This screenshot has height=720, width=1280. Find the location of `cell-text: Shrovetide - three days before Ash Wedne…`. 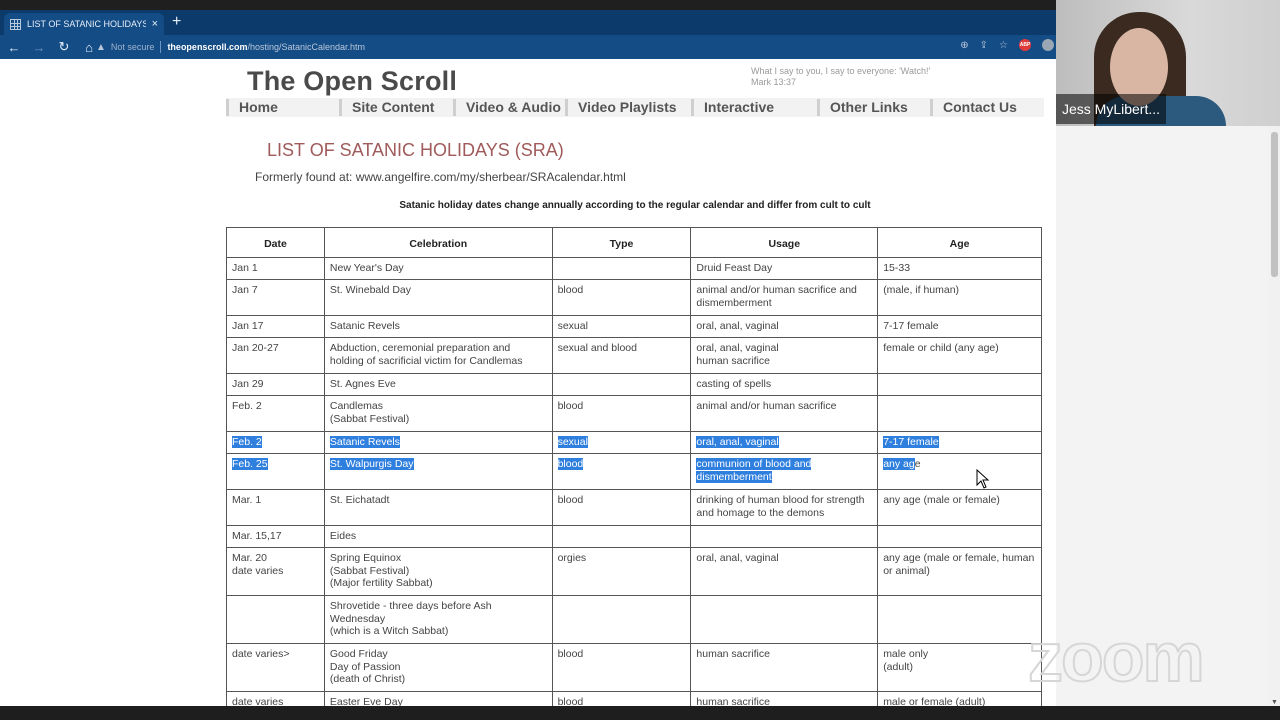

cell-text: Shrovetide - three days before Ash Wedne… is located at coordinates (410, 612).